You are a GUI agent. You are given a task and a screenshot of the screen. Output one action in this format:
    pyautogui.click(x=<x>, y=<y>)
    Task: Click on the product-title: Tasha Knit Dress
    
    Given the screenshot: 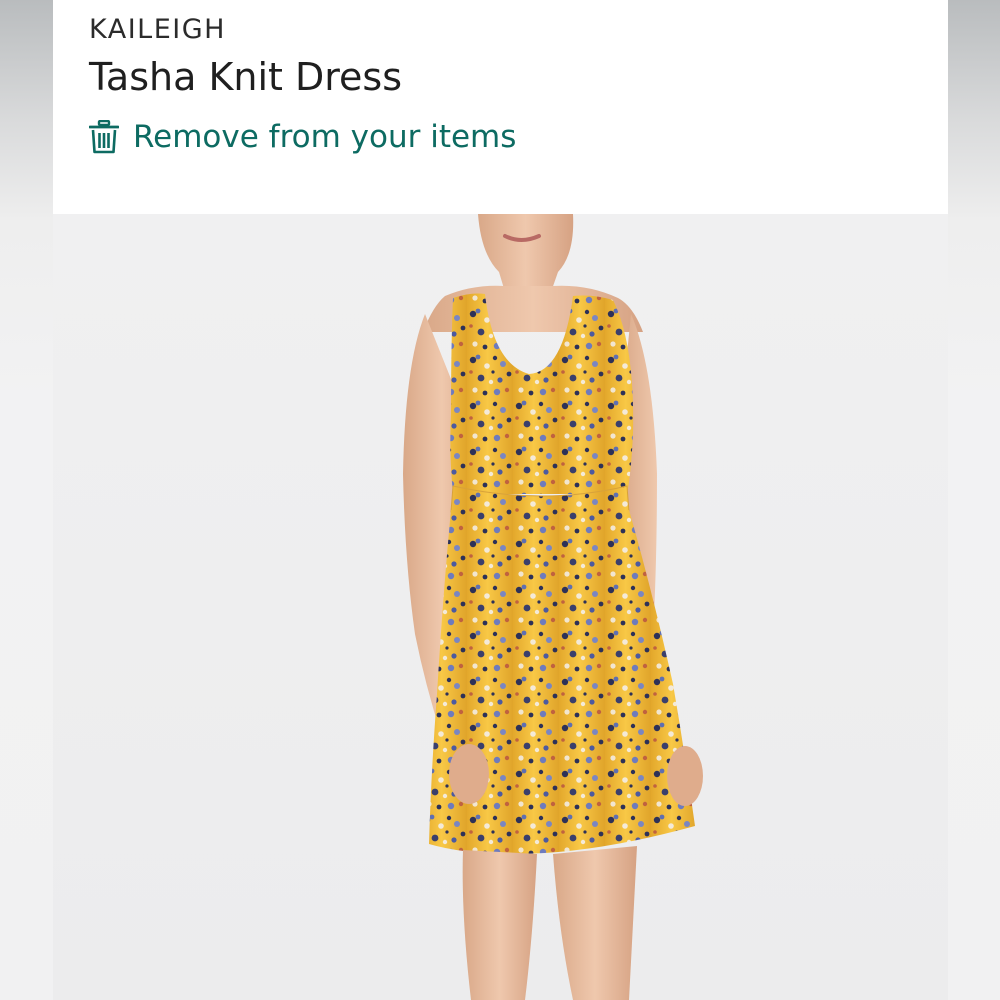 What is the action you would take?
    pyautogui.click(x=246, y=77)
    